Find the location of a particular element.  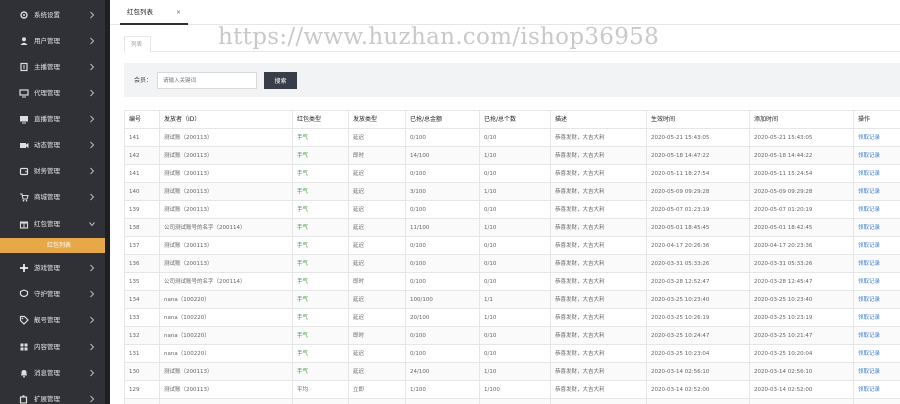

sidebar-item-9: 红包管理 is located at coordinates (52, 224).